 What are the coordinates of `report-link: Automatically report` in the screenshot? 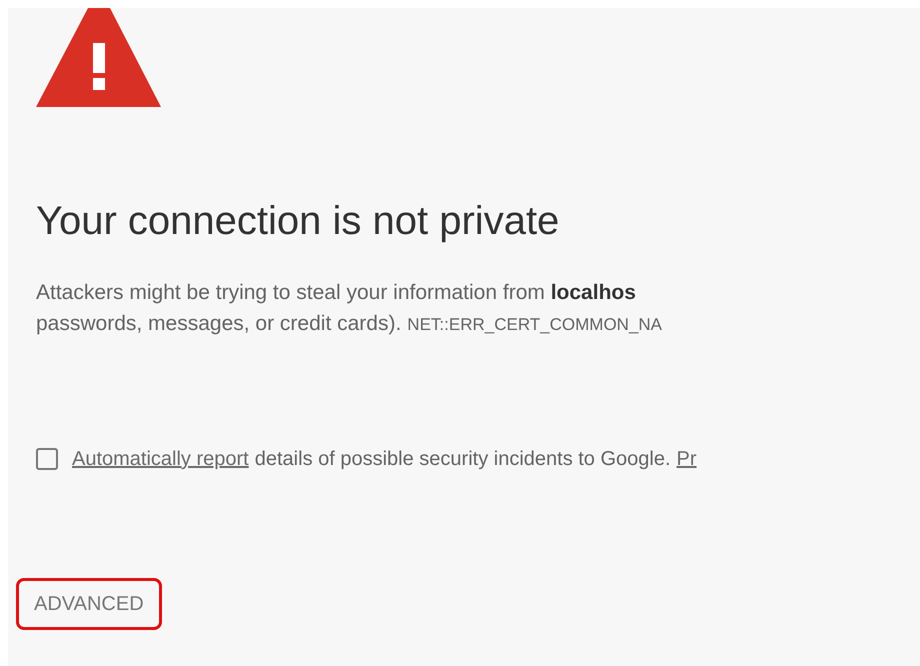 It's located at (160, 459).